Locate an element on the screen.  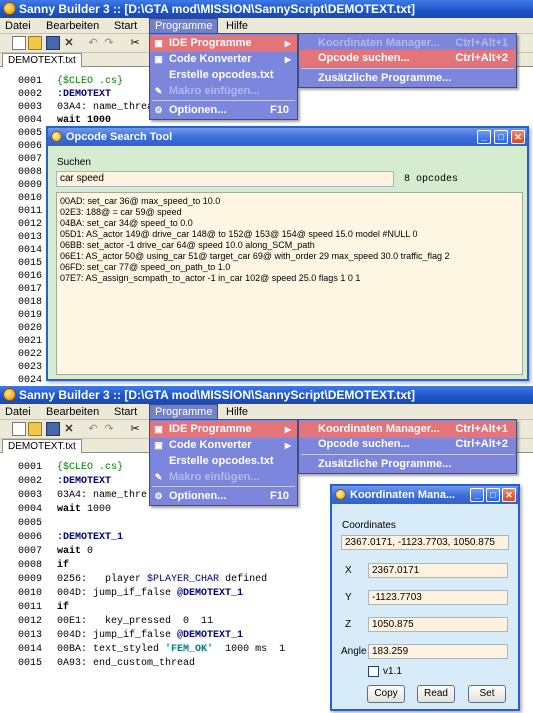
result-item: 04BA: set_car 34@ speed_to 0.0 is located at coordinates (126, 223).